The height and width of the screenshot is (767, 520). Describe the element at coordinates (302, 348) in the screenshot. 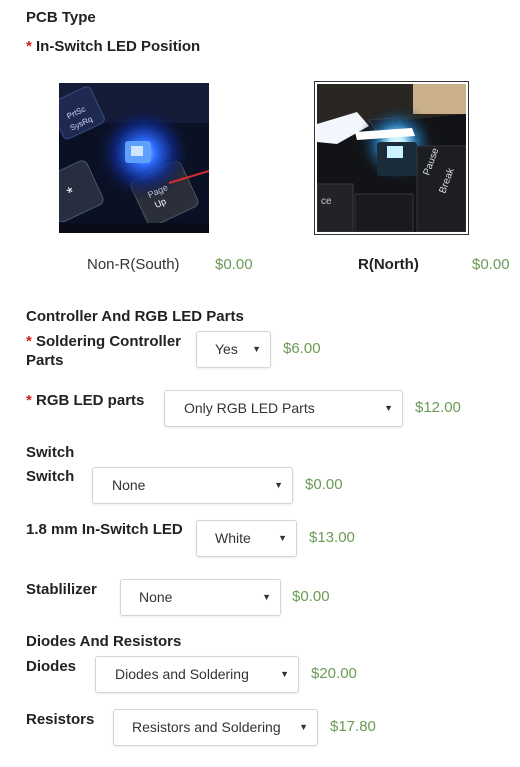

I see `soldering-controller-price: $6.00` at that location.